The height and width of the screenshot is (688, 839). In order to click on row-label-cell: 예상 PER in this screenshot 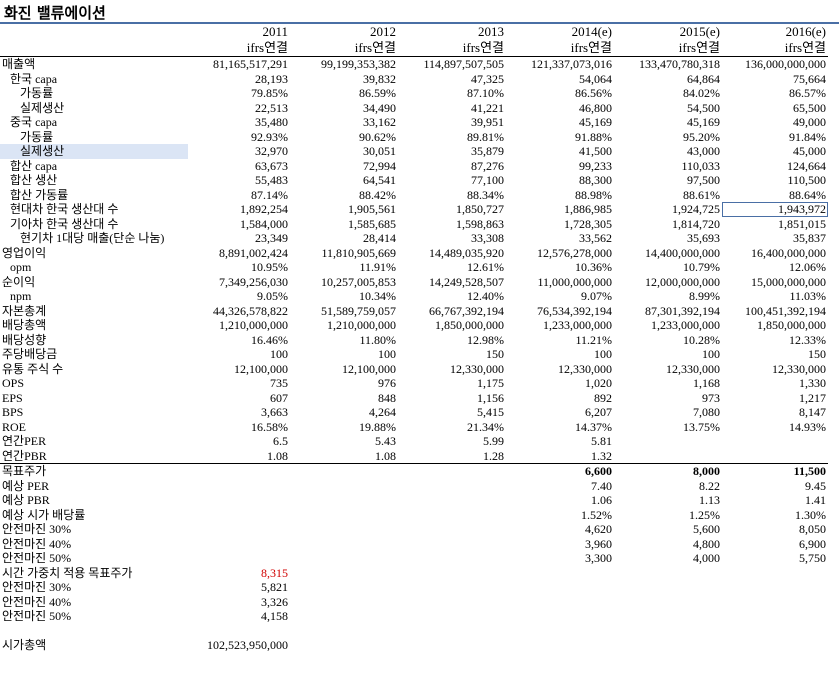, I will do `click(94, 486)`.